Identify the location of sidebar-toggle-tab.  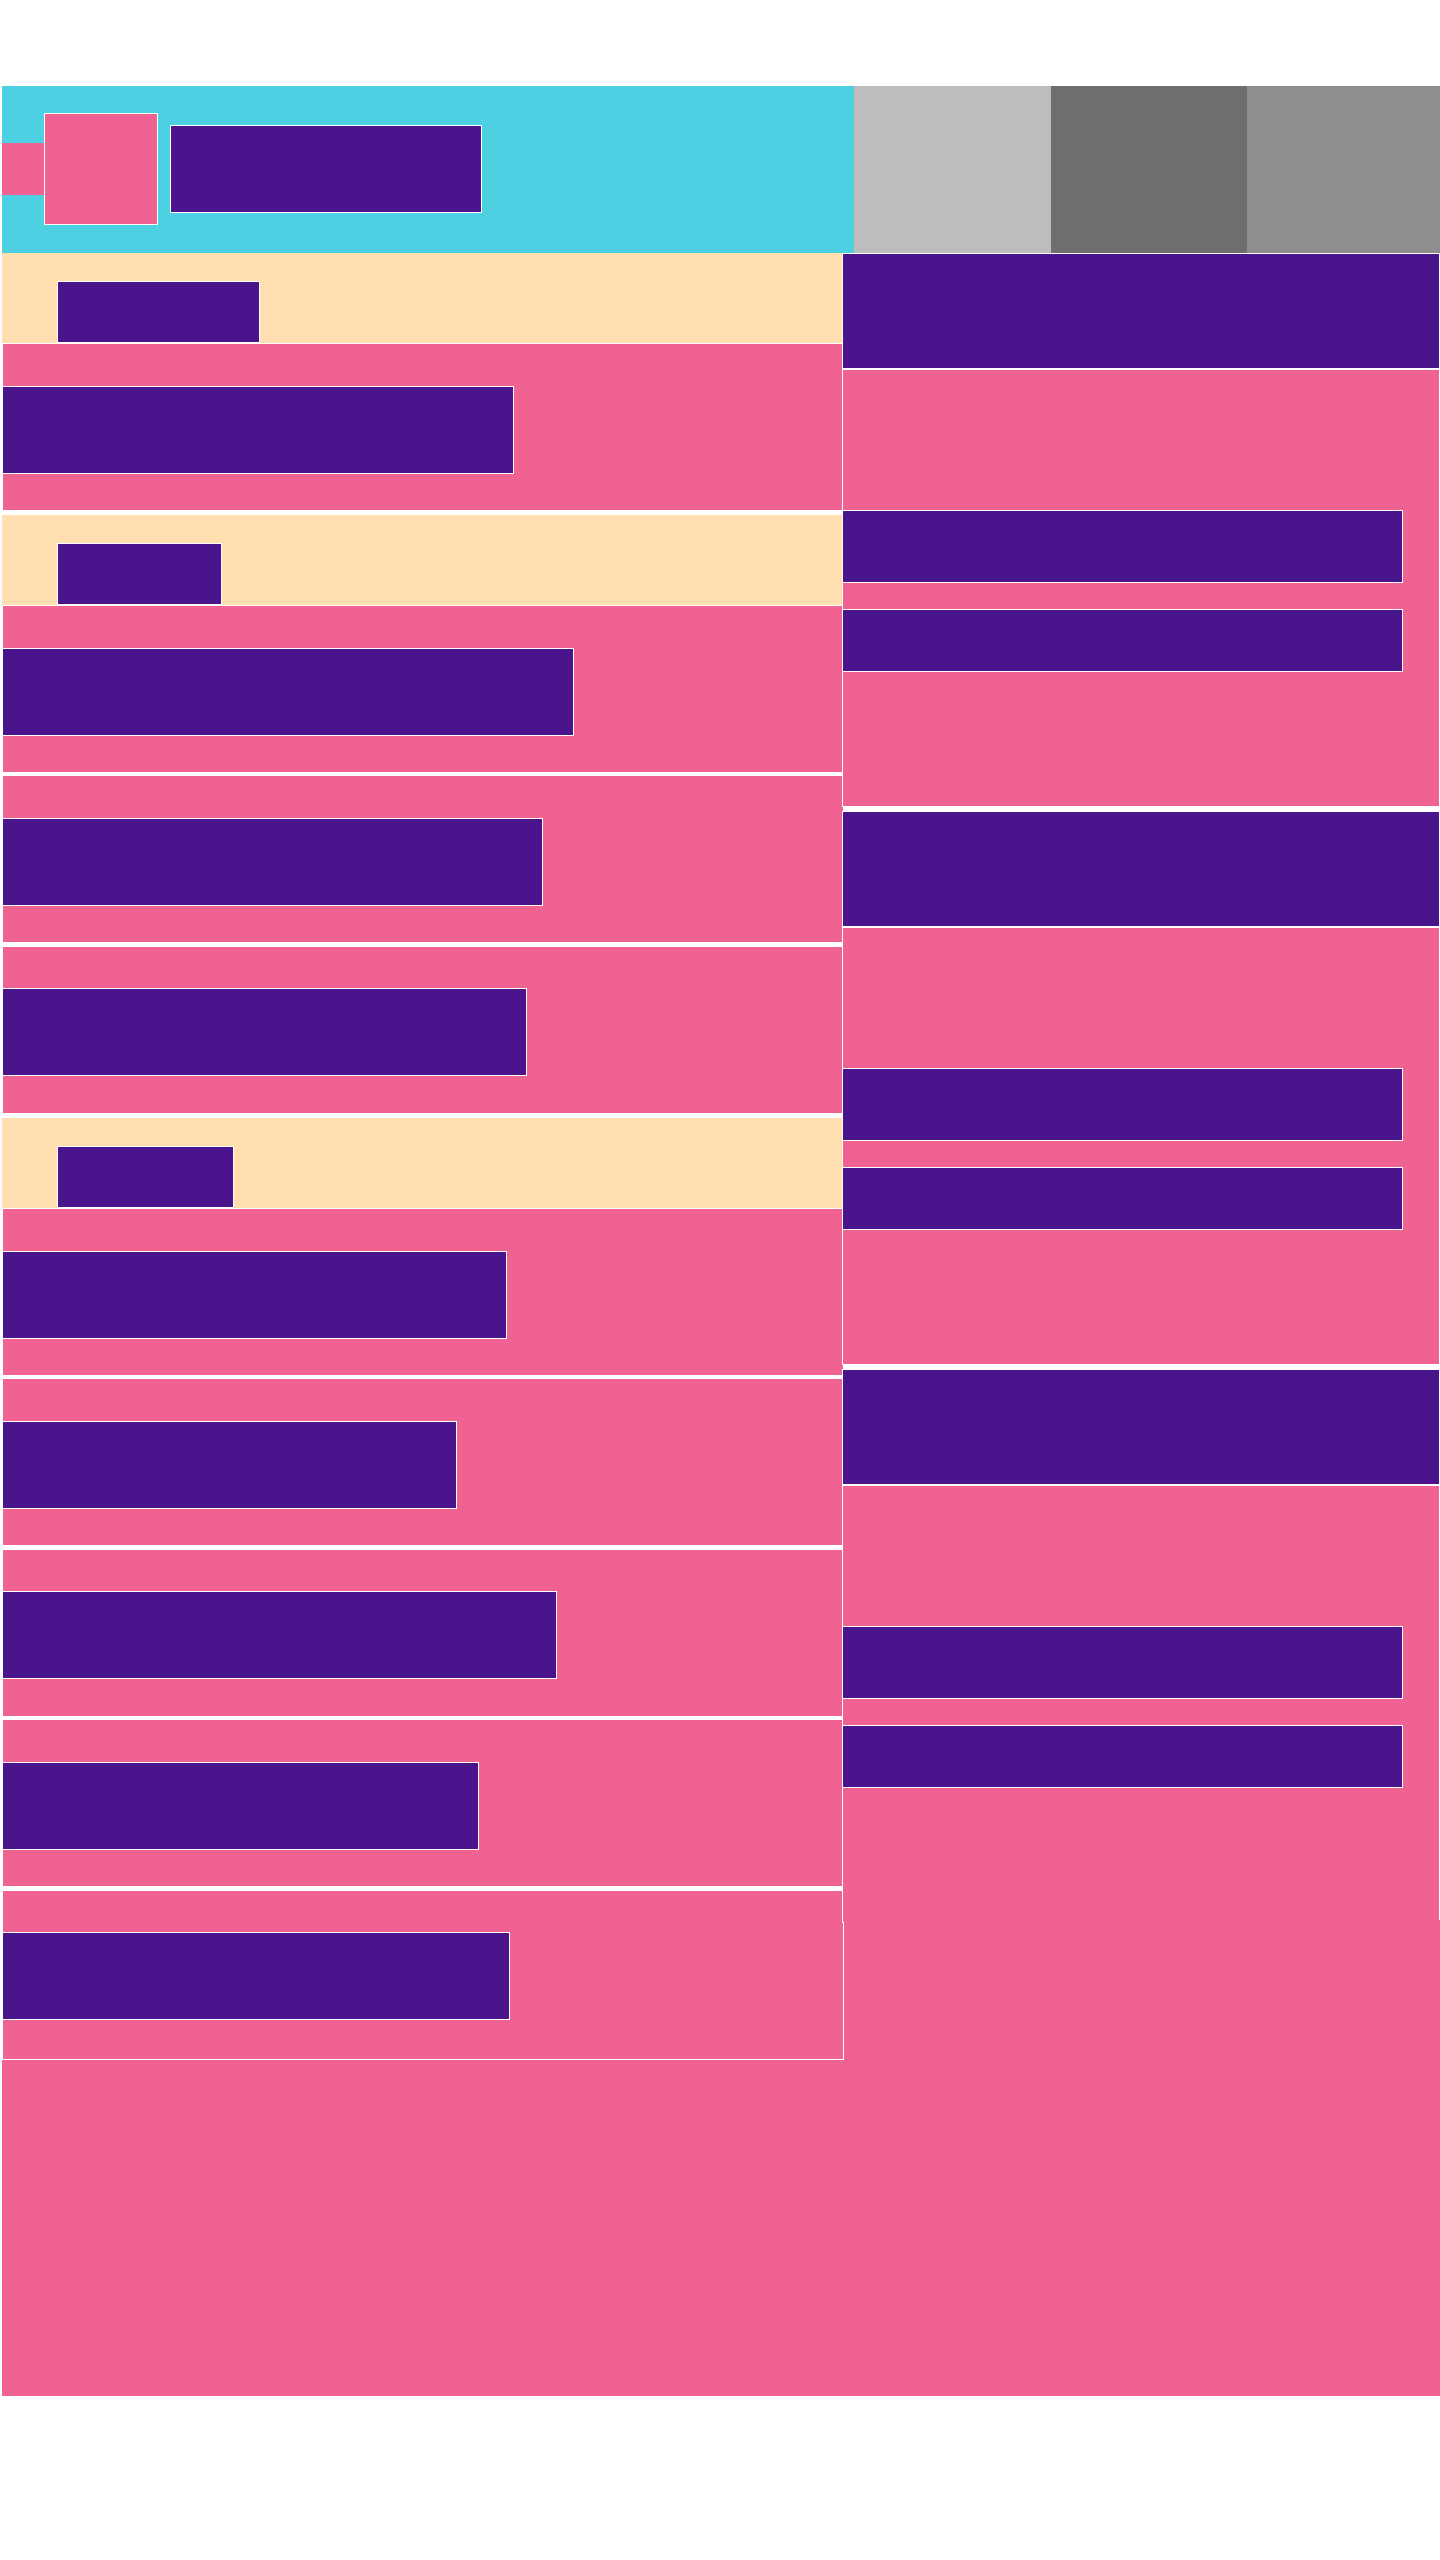
(23, 169).